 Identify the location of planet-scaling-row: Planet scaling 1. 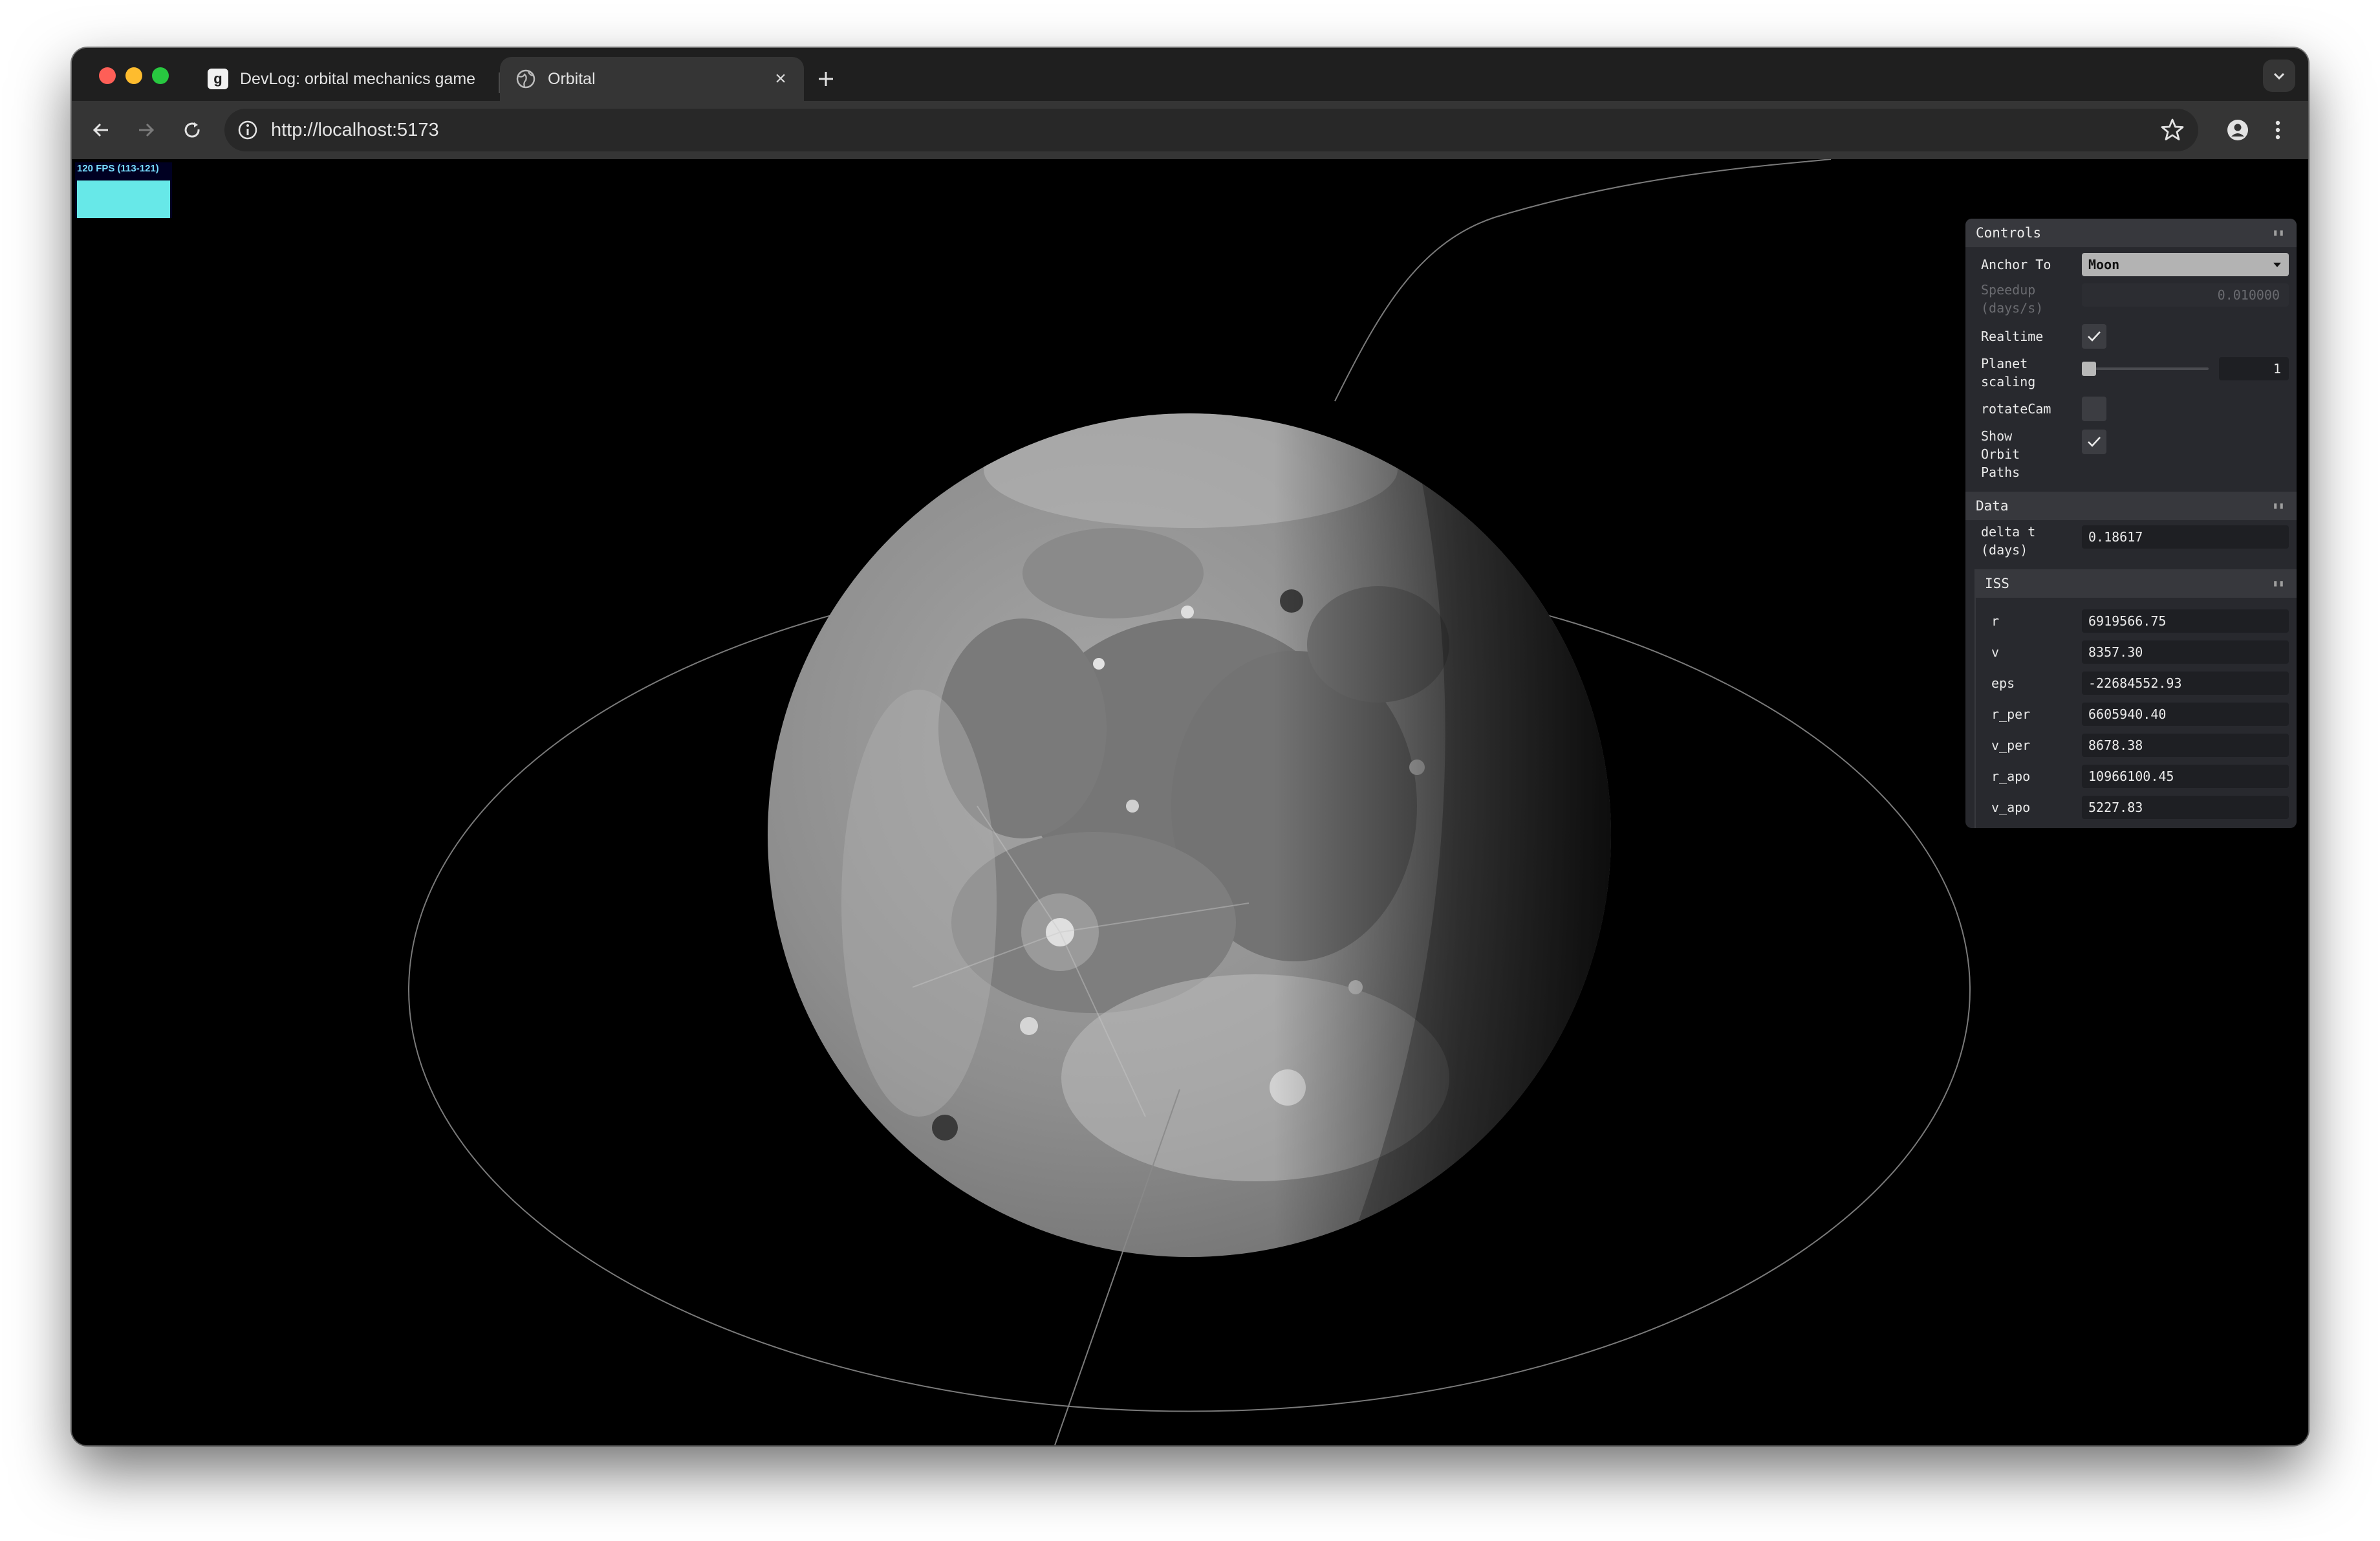
(2131, 372).